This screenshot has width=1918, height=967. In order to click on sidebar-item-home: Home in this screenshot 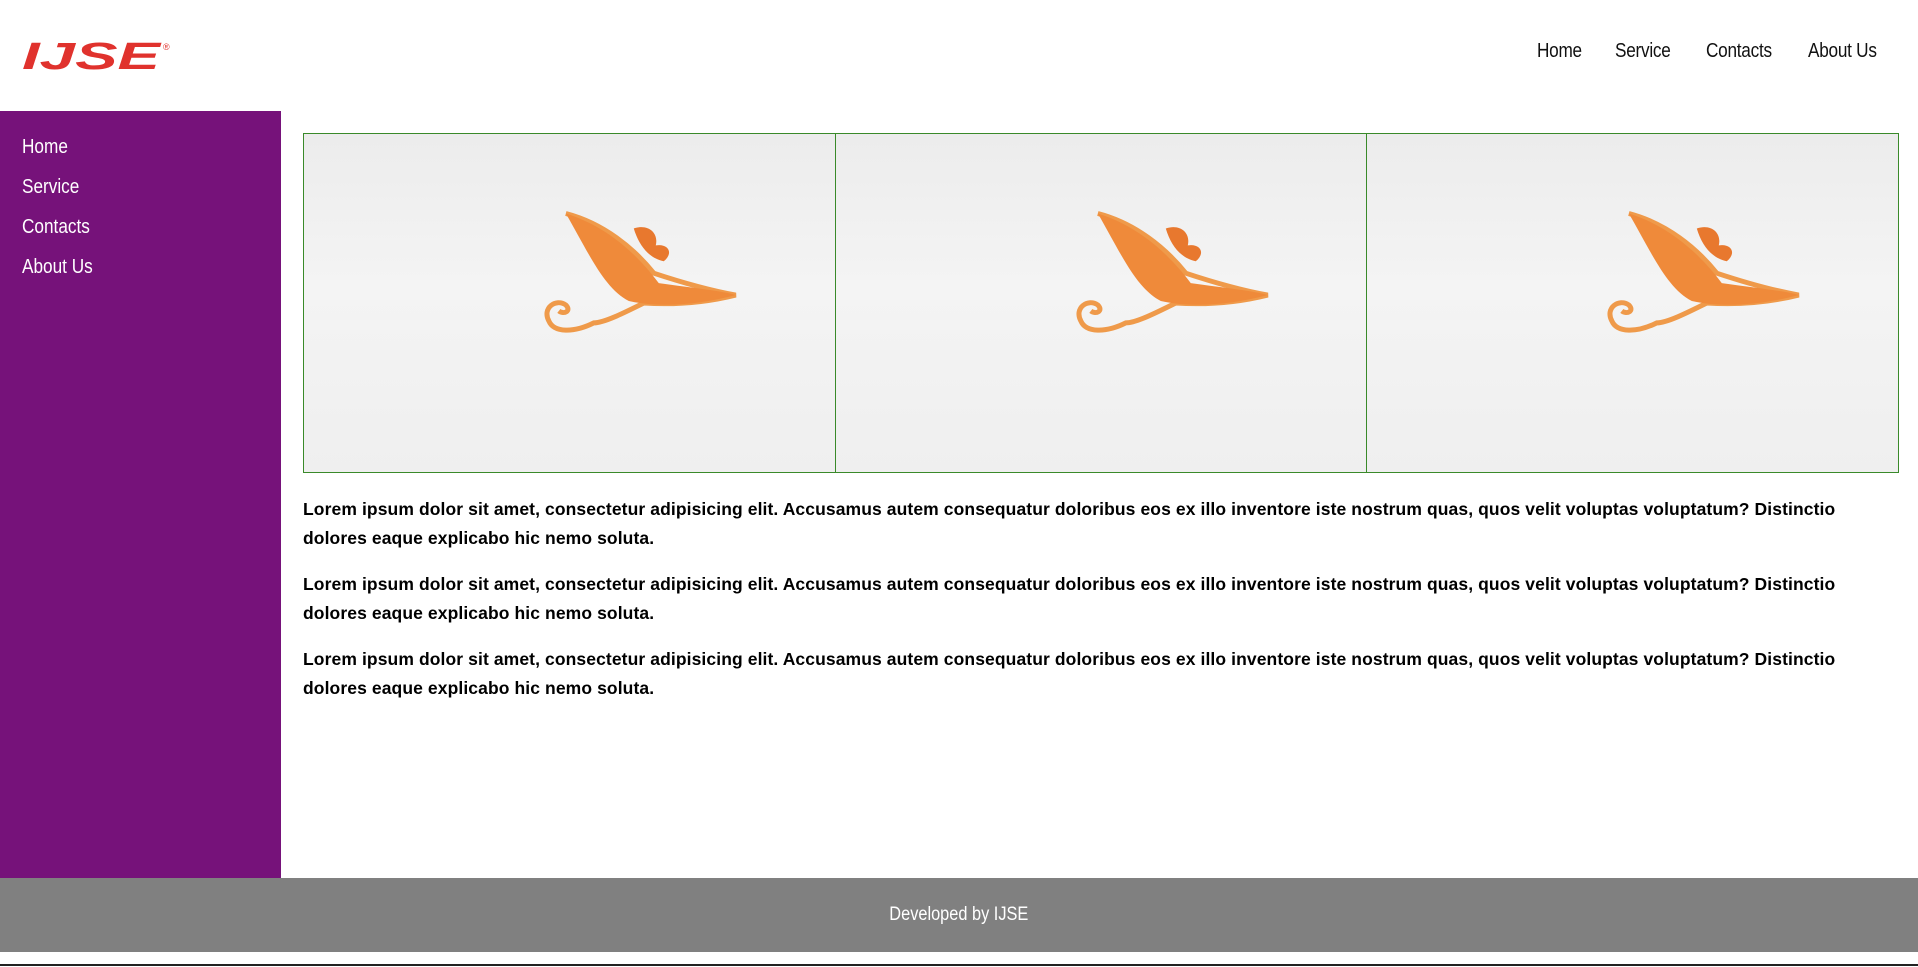, I will do `click(133, 147)`.